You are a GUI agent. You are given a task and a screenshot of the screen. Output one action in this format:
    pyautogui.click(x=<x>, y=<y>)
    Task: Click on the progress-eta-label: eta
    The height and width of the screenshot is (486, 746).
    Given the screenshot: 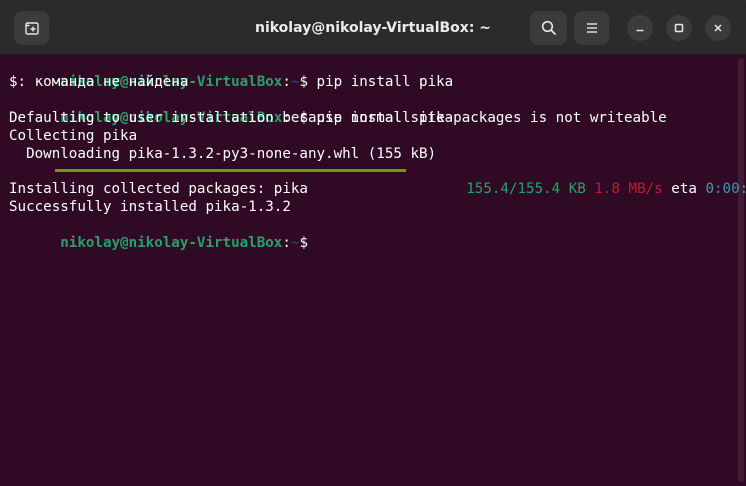 What is the action you would take?
    pyautogui.click(x=684, y=189)
    